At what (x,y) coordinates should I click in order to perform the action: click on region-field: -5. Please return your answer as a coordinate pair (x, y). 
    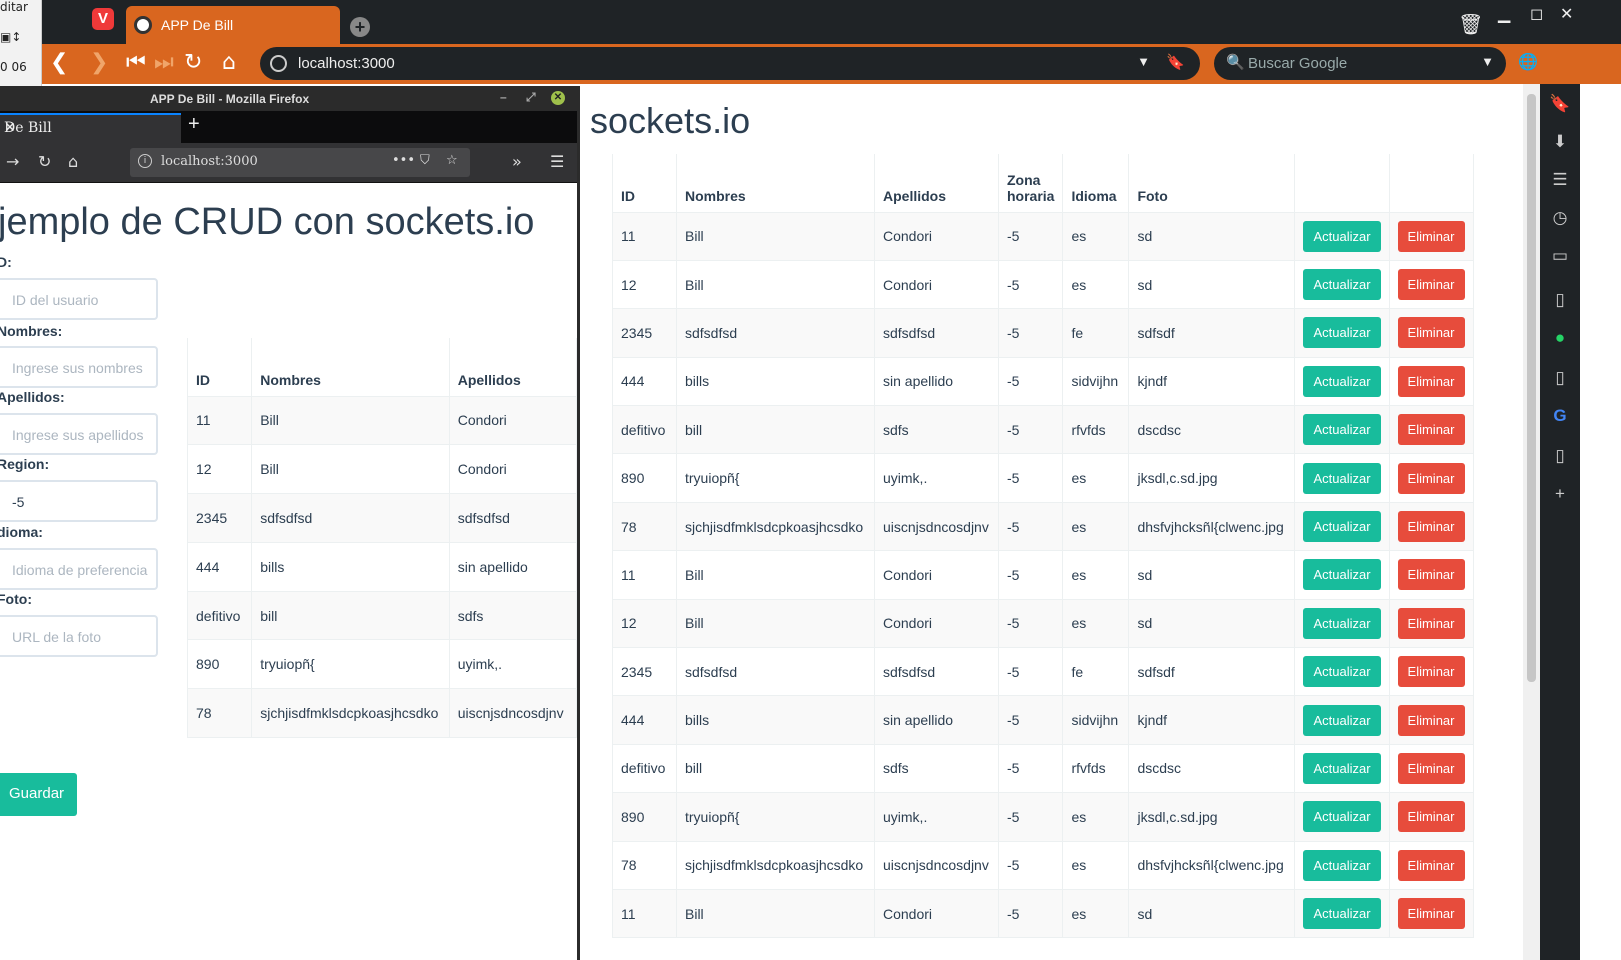
    Looking at the image, I should click on (79, 501).